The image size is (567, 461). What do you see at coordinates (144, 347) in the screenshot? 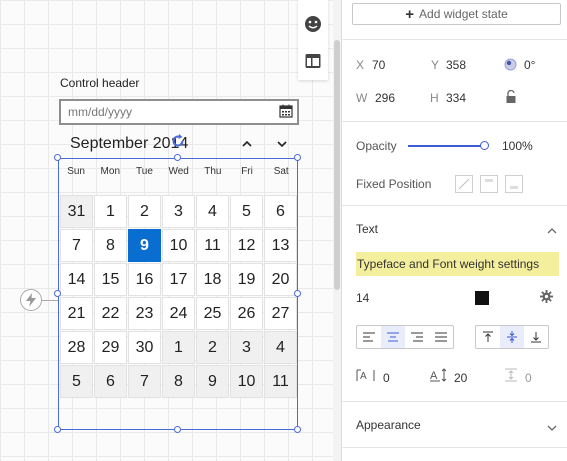
I see `calendar-day: 30` at bounding box center [144, 347].